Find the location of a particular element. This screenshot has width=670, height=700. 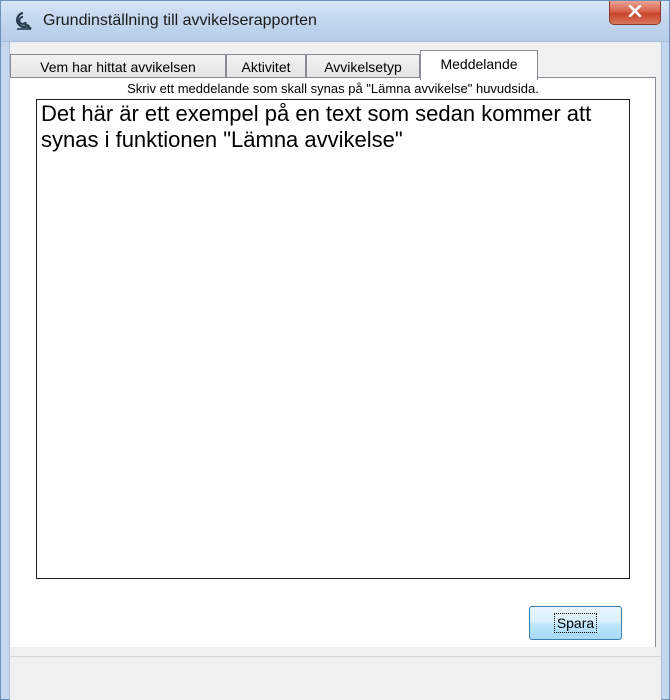

window-frame-right is located at coordinates (665, 370).